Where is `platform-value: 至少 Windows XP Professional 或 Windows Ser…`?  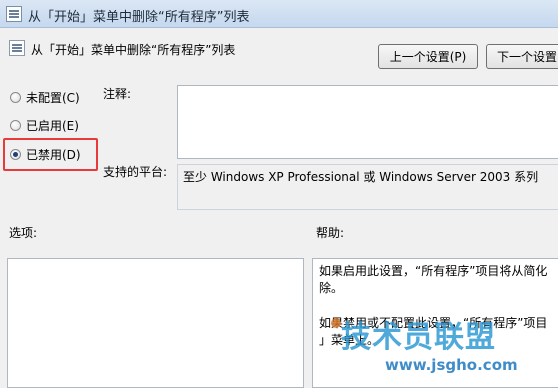 platform-value: 至少 Windows XP Professional 或 Windows Ser… is located at coordinates (361, 177).